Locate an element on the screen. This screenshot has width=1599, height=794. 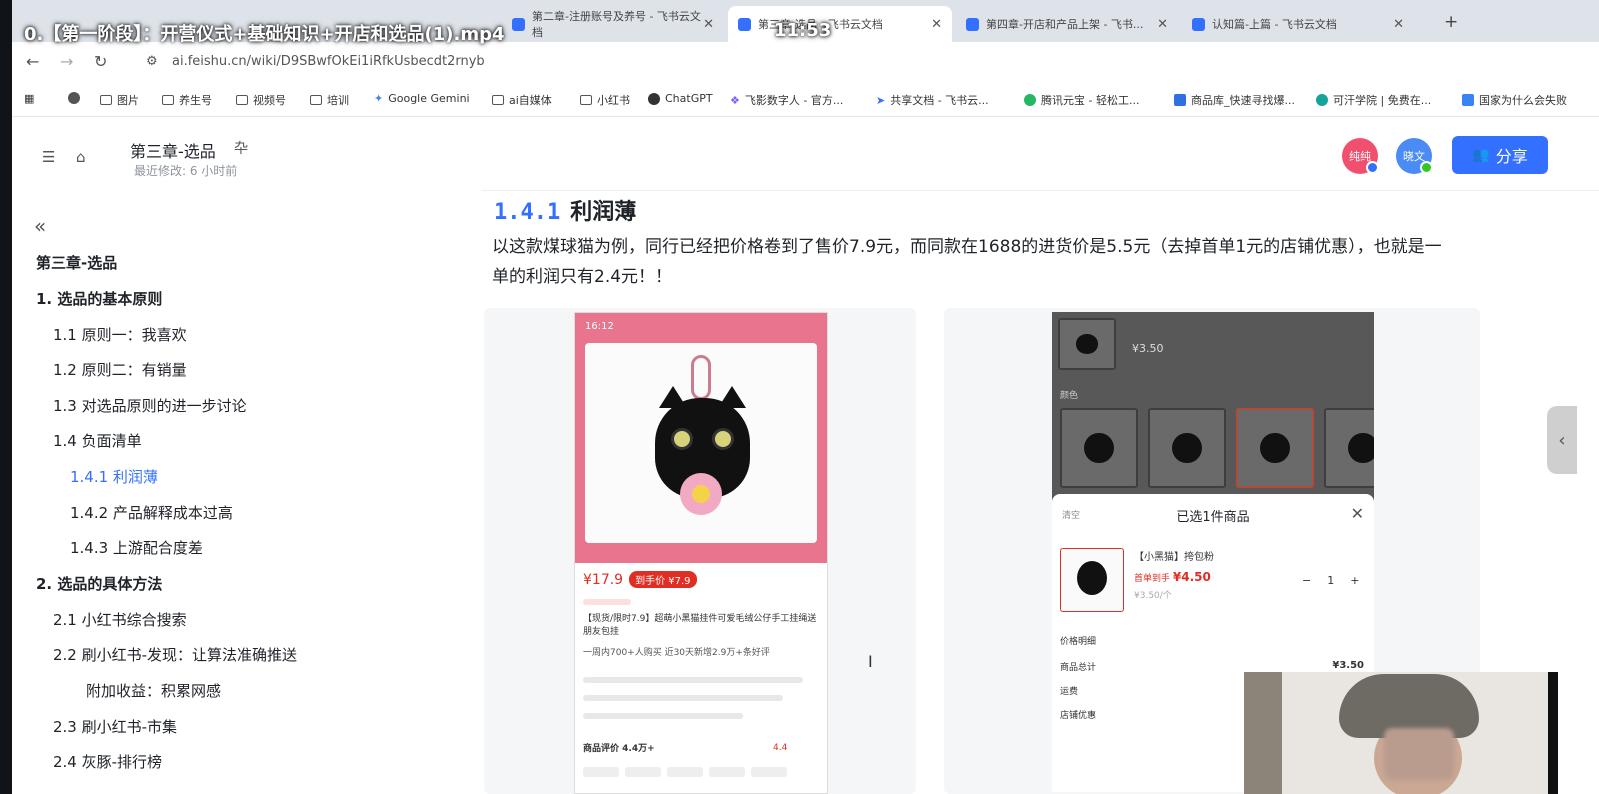
bookmark-folder: 小红书 is located at coordinates (605, 100).